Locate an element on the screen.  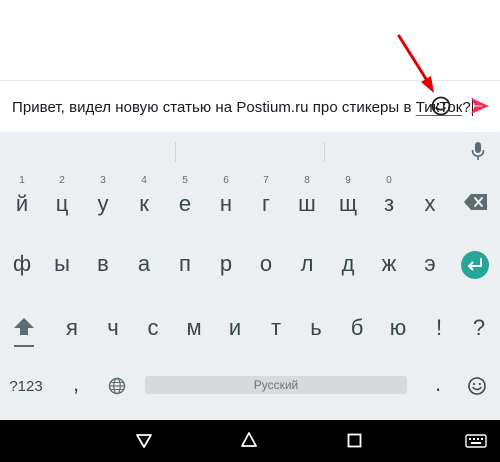
key-22: э is located at coordinates (430, 264).